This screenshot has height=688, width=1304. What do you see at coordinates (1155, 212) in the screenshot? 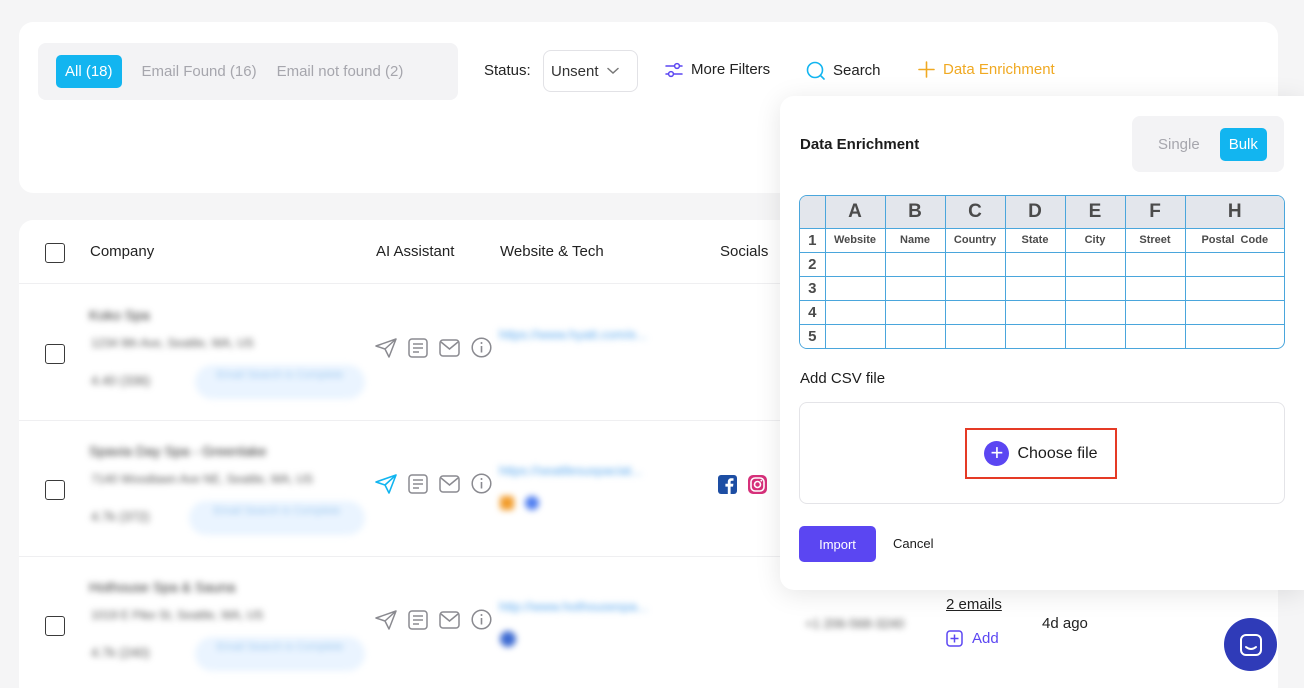
I see `sheet-col-letter: F` at bounding box center [1155, 212].